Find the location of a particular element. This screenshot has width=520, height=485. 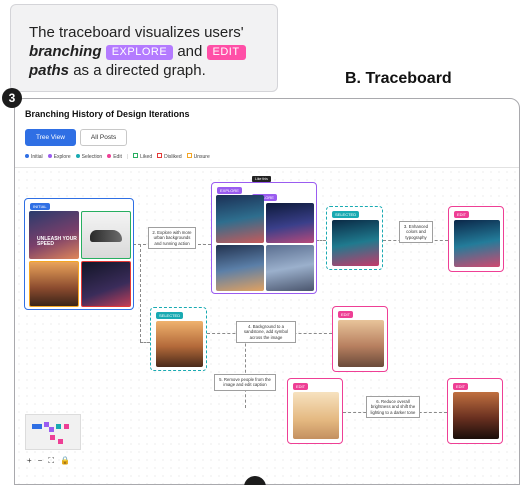

minimap is located at coordinates (53, 432).